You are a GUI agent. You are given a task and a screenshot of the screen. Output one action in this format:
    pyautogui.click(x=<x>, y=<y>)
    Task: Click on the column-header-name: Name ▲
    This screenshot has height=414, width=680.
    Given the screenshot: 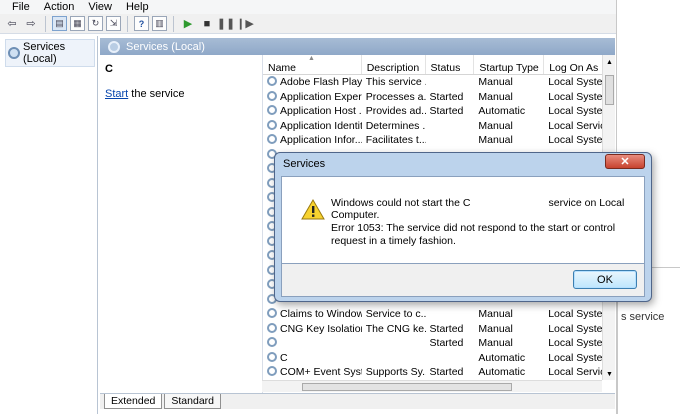 What is the action you would take?
    pyautogui.click(x=312, y=64)
    